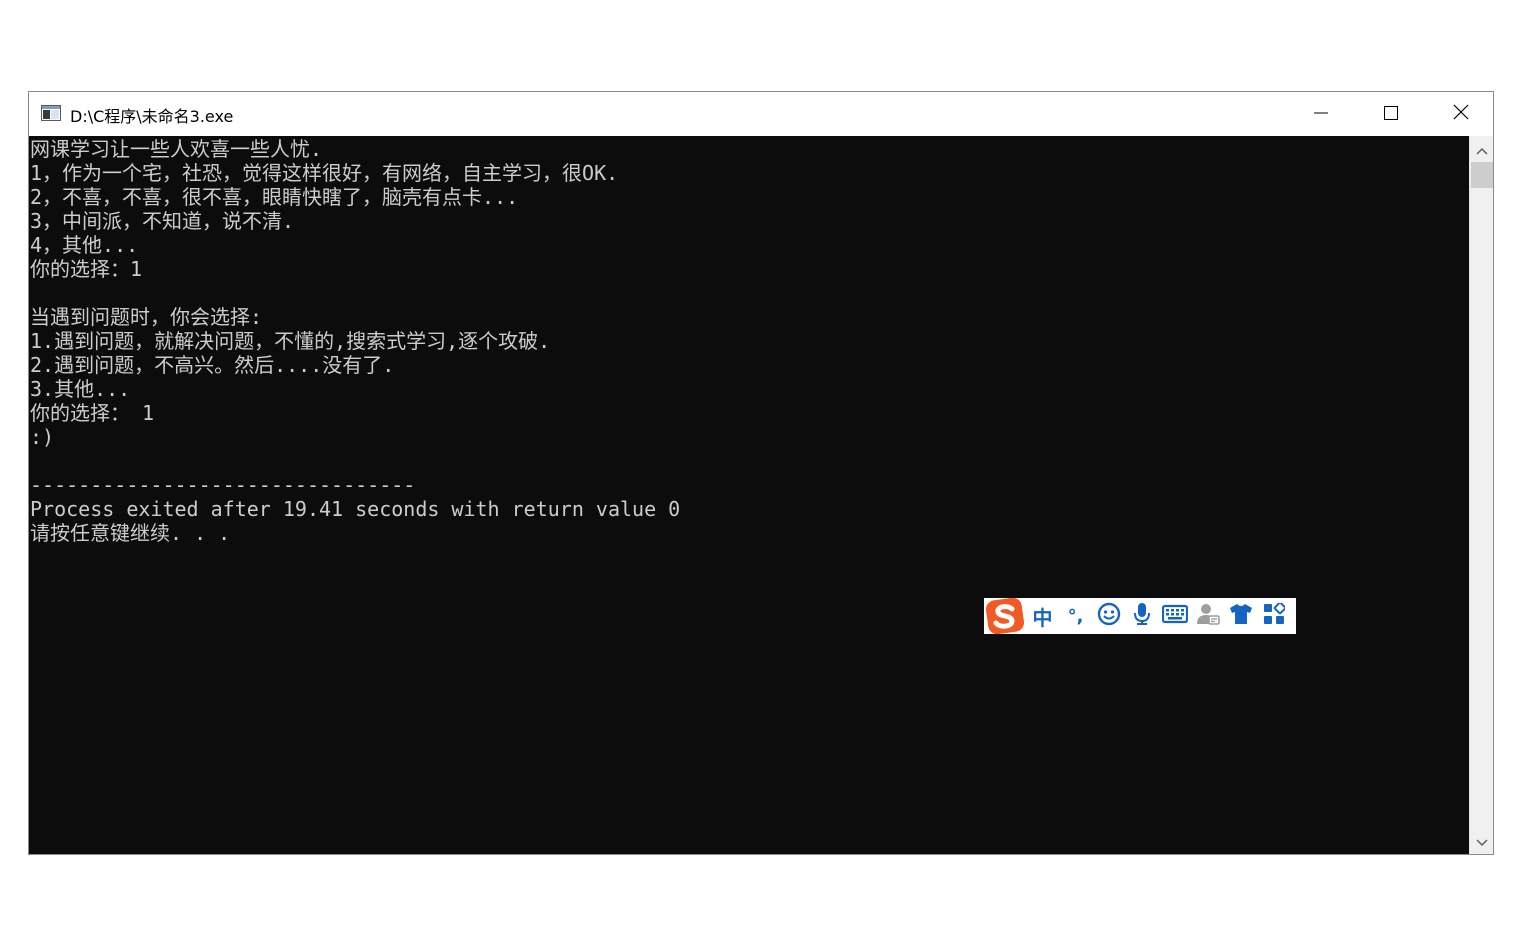  Describe the element at coordinates (1005, 617) in the screenshot. I see `sogou-logo-icon` at that location.